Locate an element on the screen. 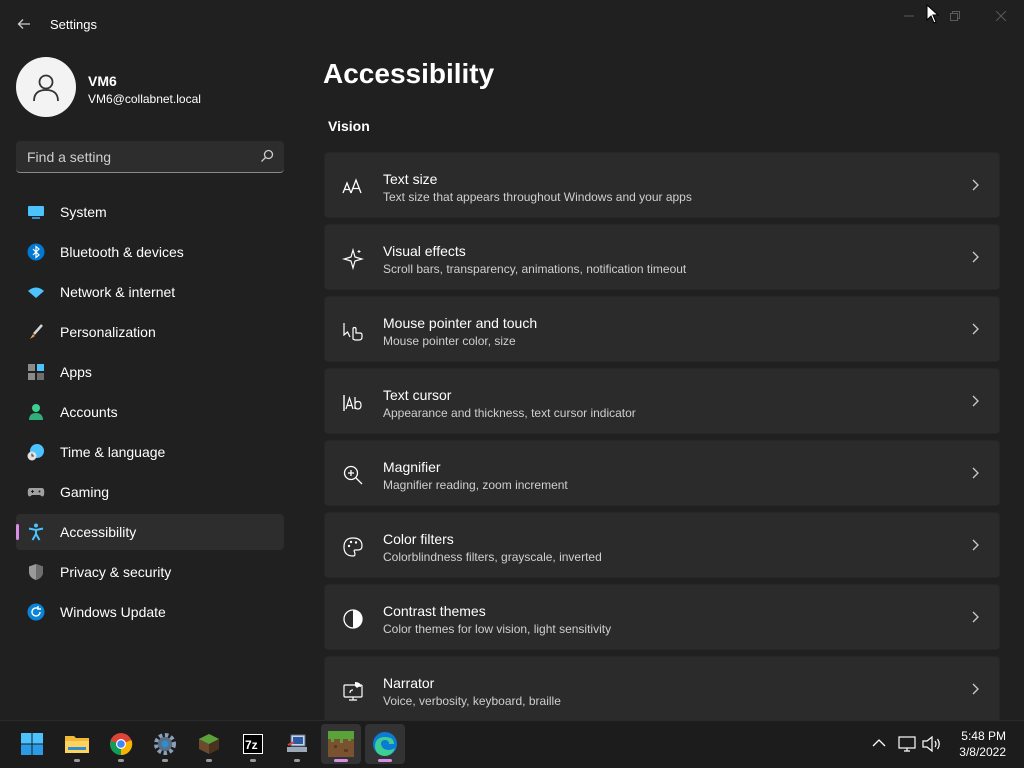 The image size is (1024, 768). search-input: Find a setting is located at coordinates (150, 157).